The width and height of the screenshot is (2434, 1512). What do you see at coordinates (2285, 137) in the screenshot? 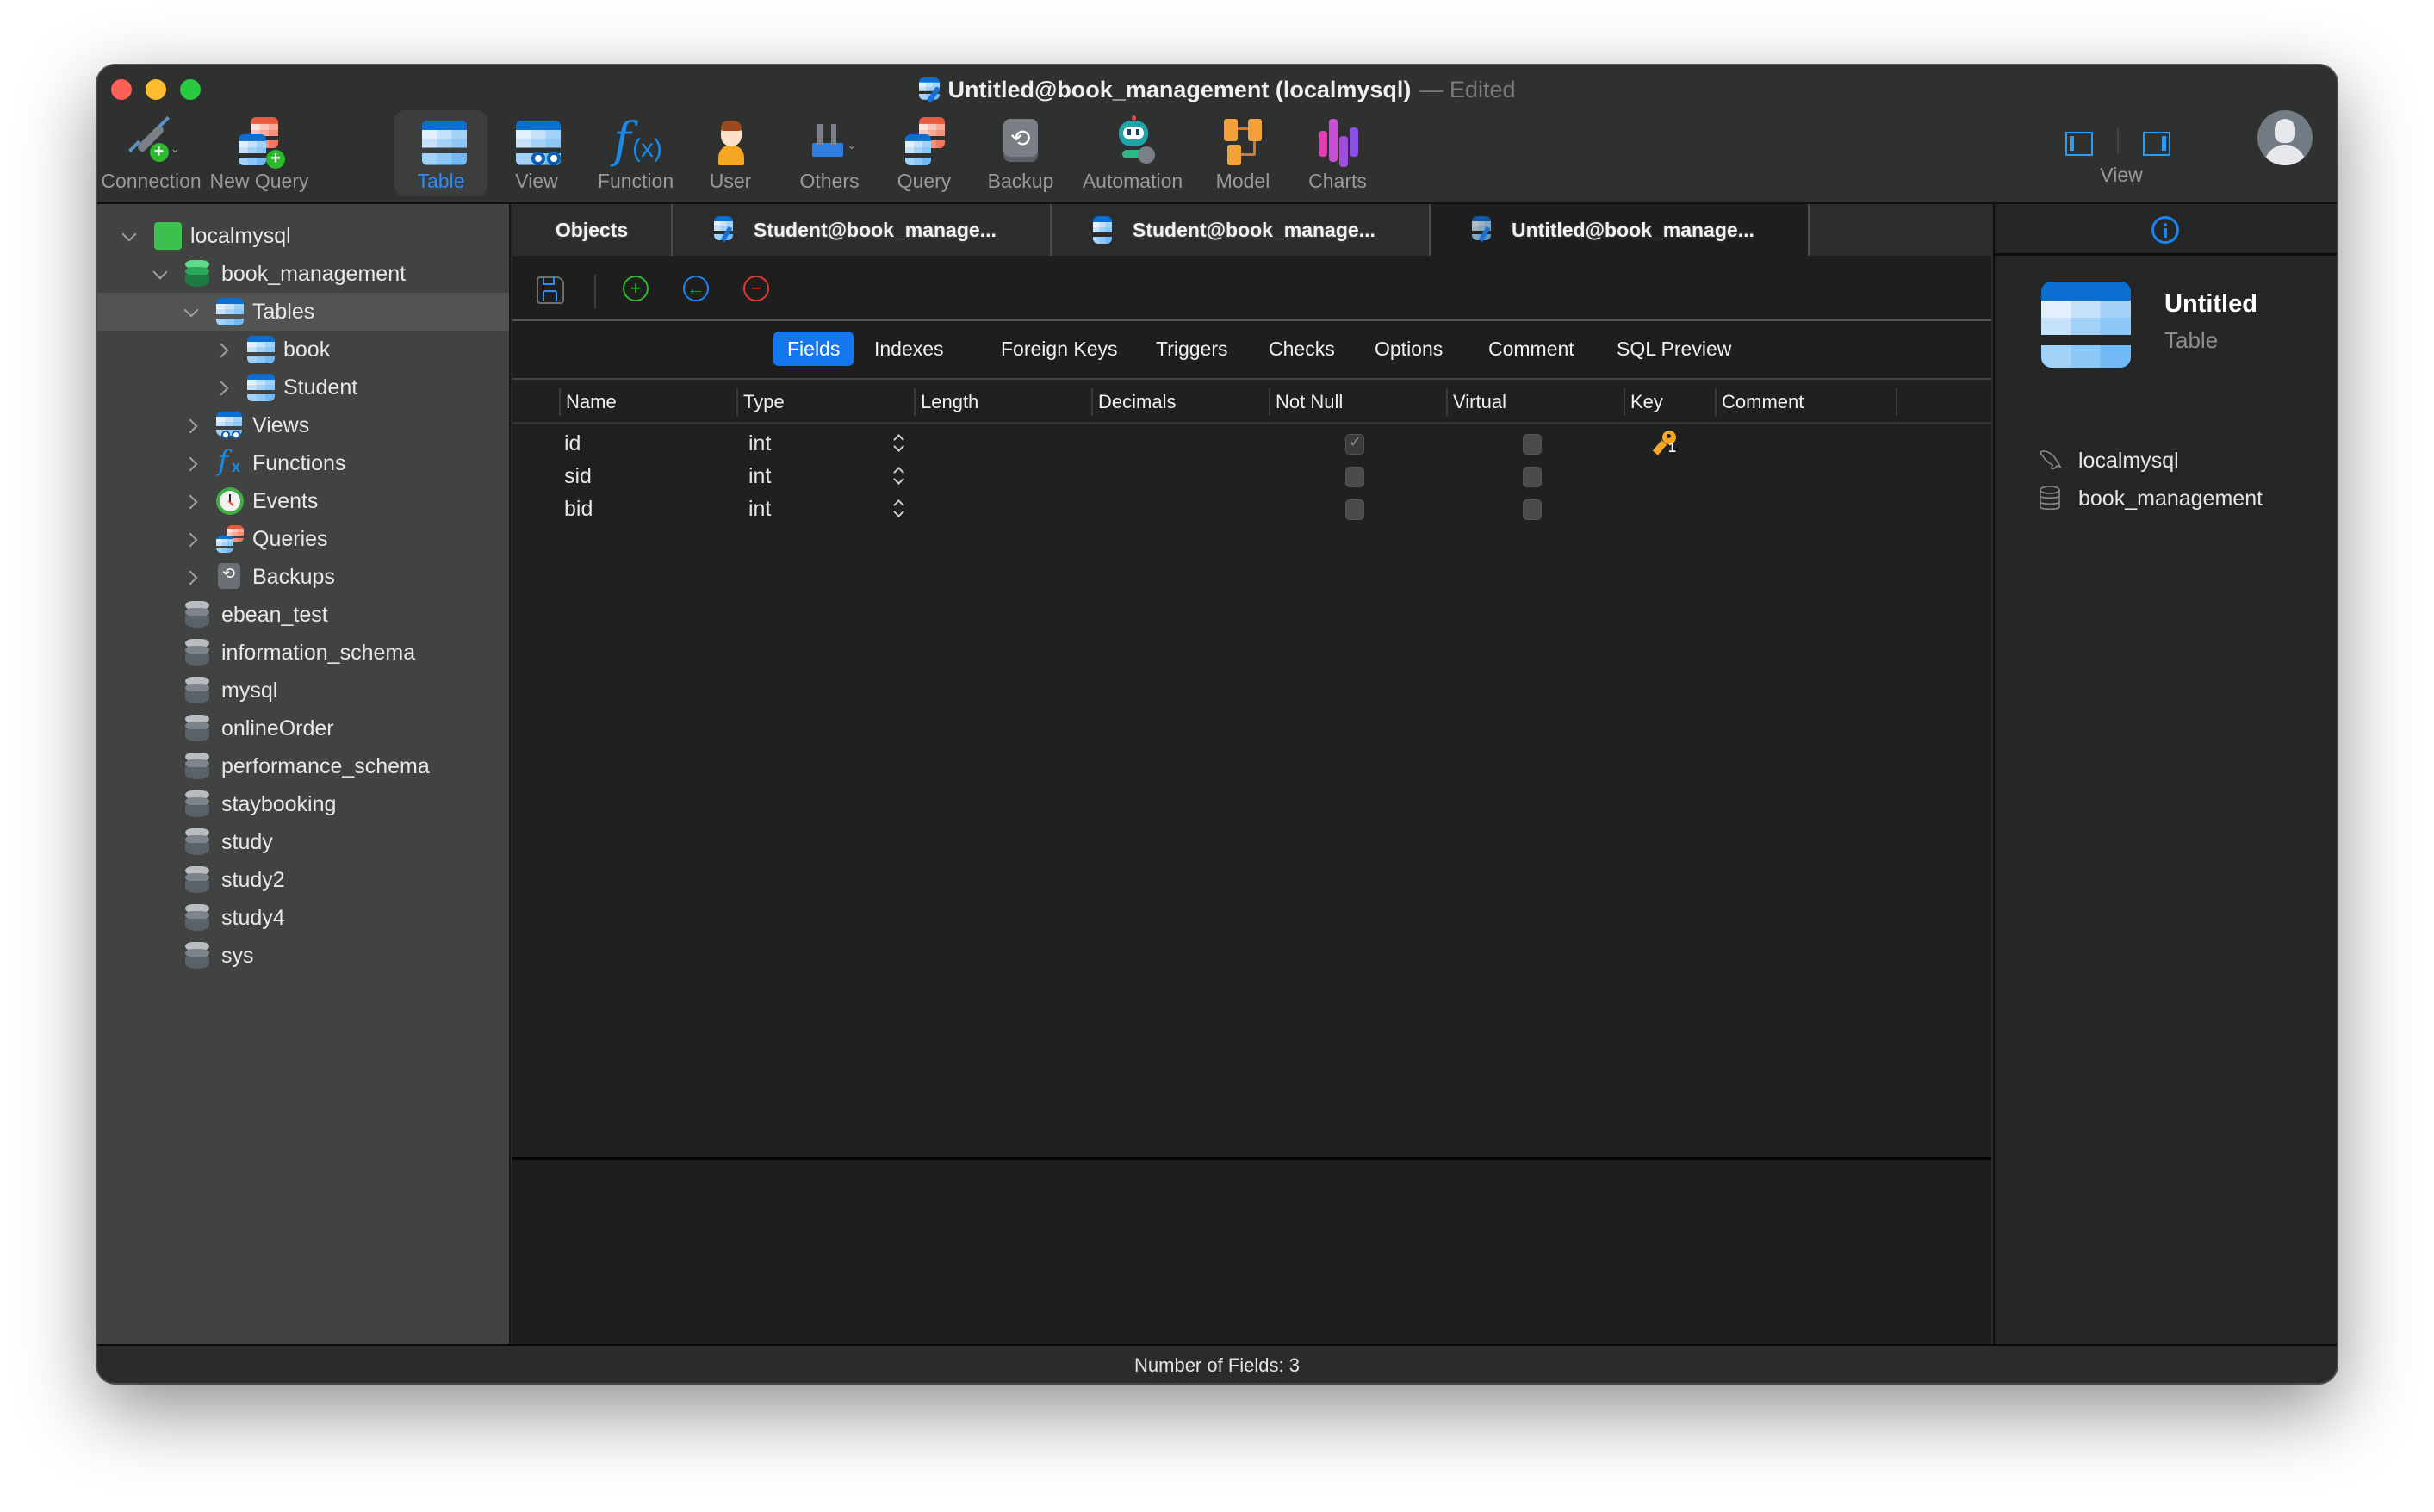
I see `user-avatar-button` at bounding box center [2285, 137].